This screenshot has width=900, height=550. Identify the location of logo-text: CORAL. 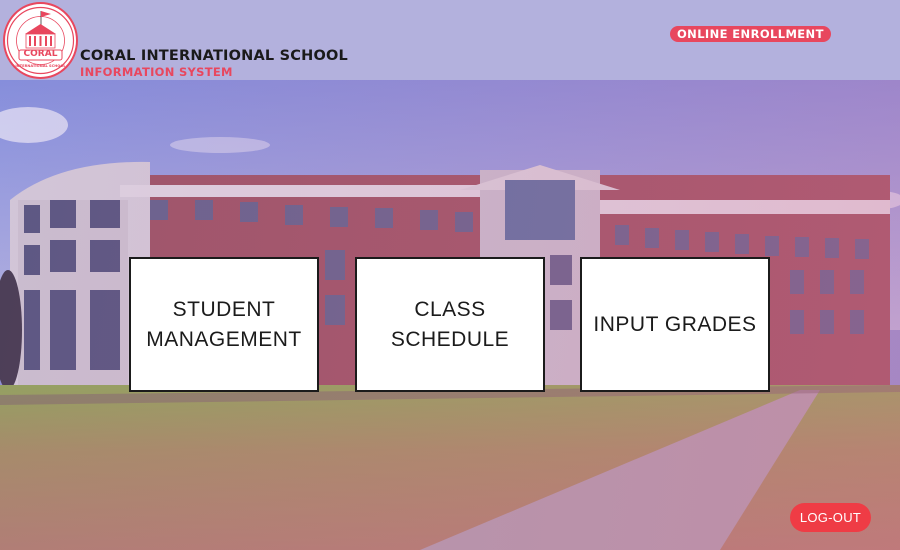
(40, 54).